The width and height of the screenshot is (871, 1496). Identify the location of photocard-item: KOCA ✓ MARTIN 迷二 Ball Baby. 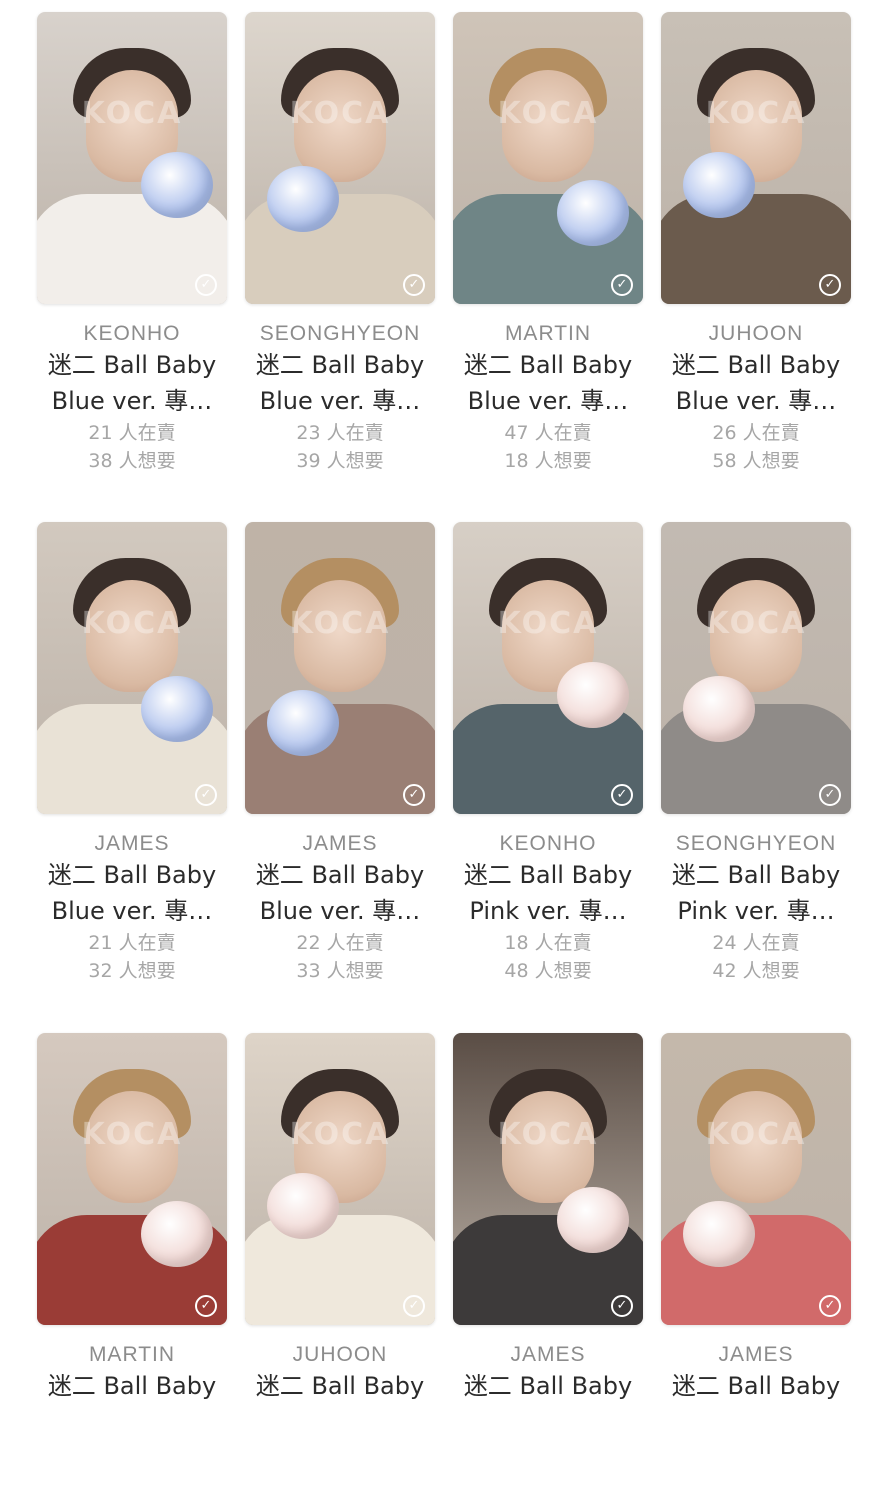
(132, 1264).